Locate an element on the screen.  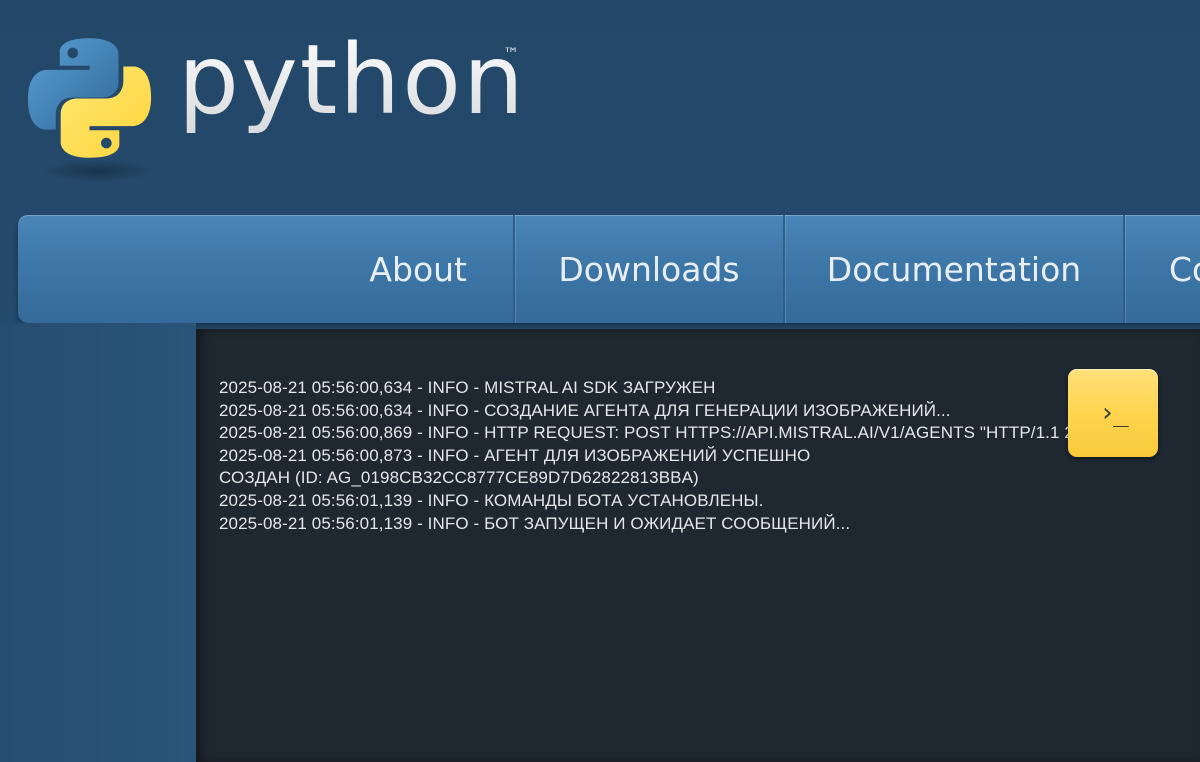
logo-shadow is located at coordinates (98, 171).